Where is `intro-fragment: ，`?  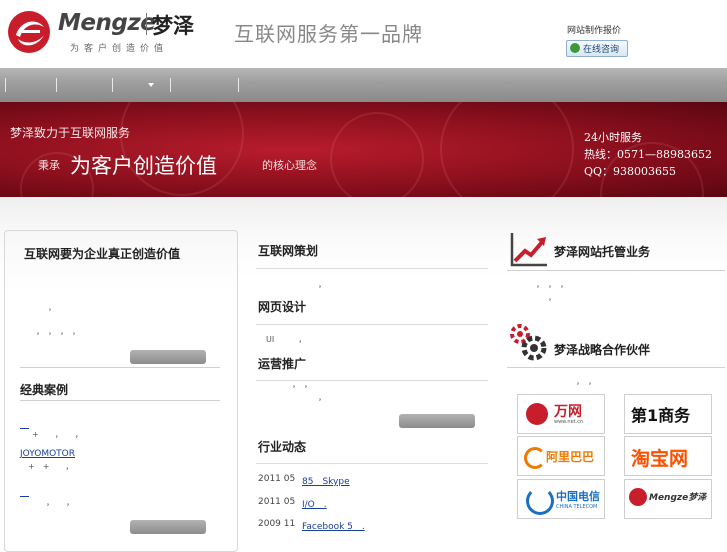
intro-fragment: ， is located at coordinates (52, 307).